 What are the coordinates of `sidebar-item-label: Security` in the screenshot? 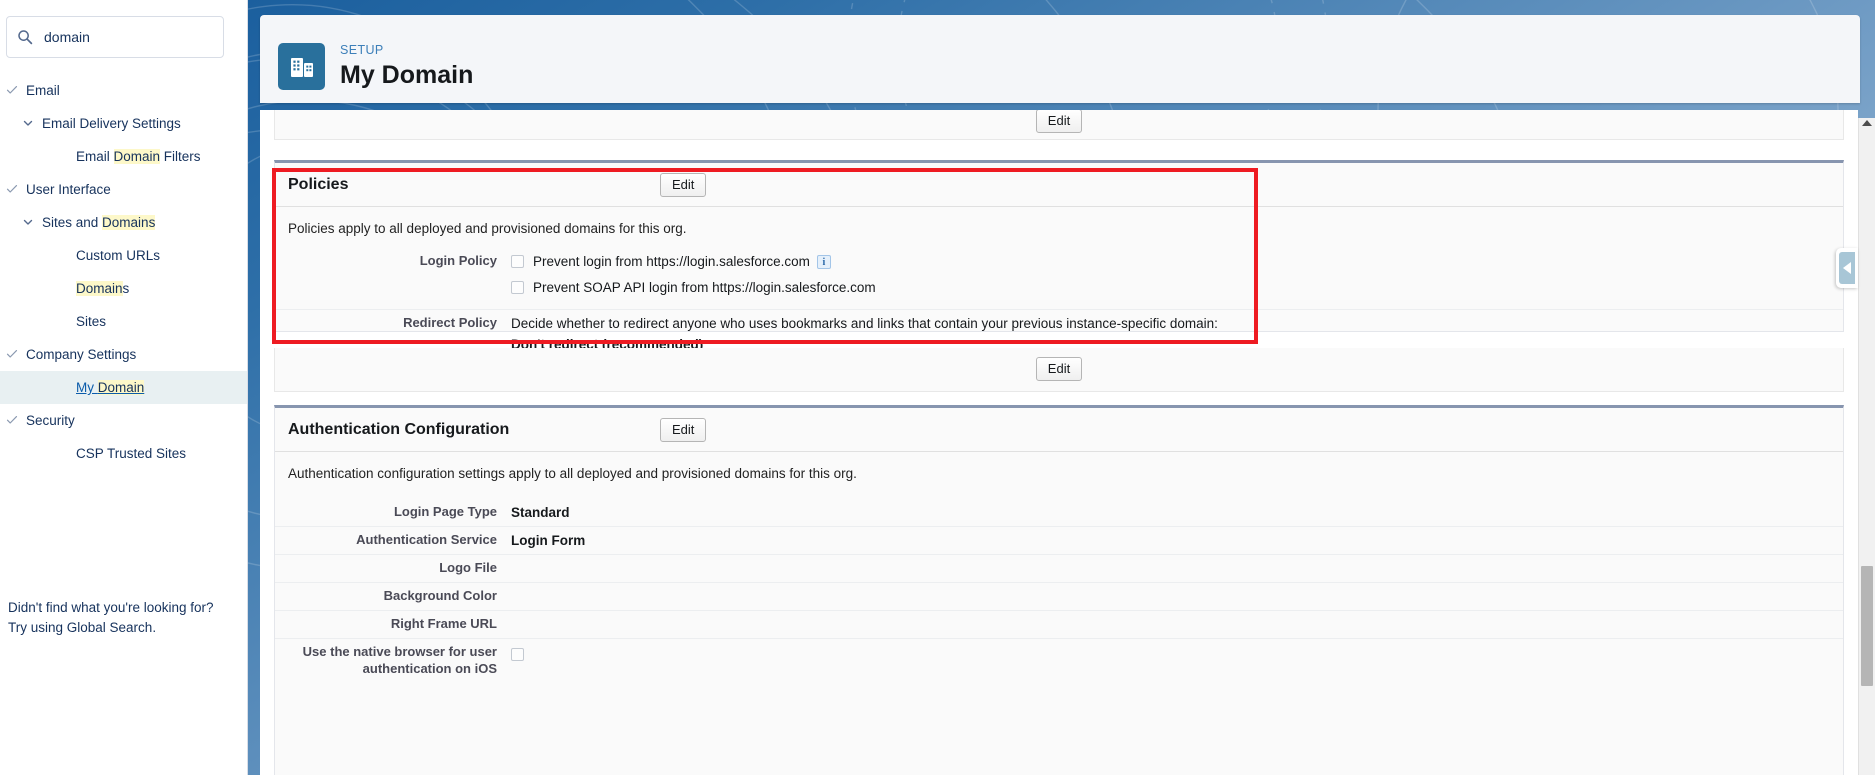 It's located at (50, 420).